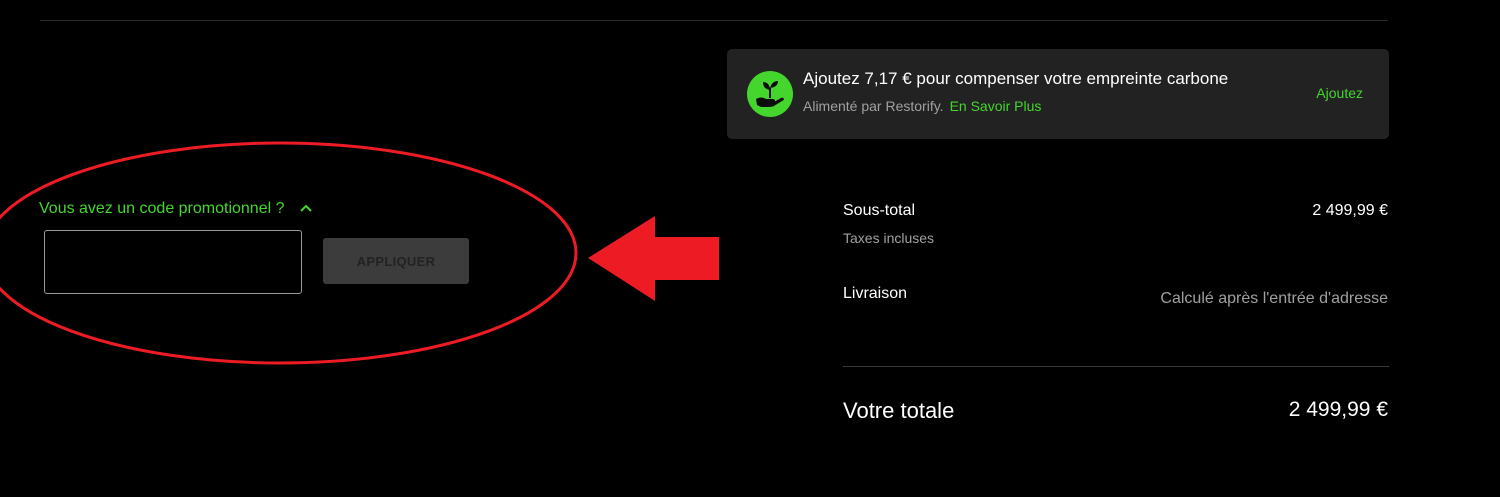 This screenshot has width=1500, height=497. Describe the element at coordinates (653, 258) in the screenshot. I see `red-arrow-annotation` at that location.